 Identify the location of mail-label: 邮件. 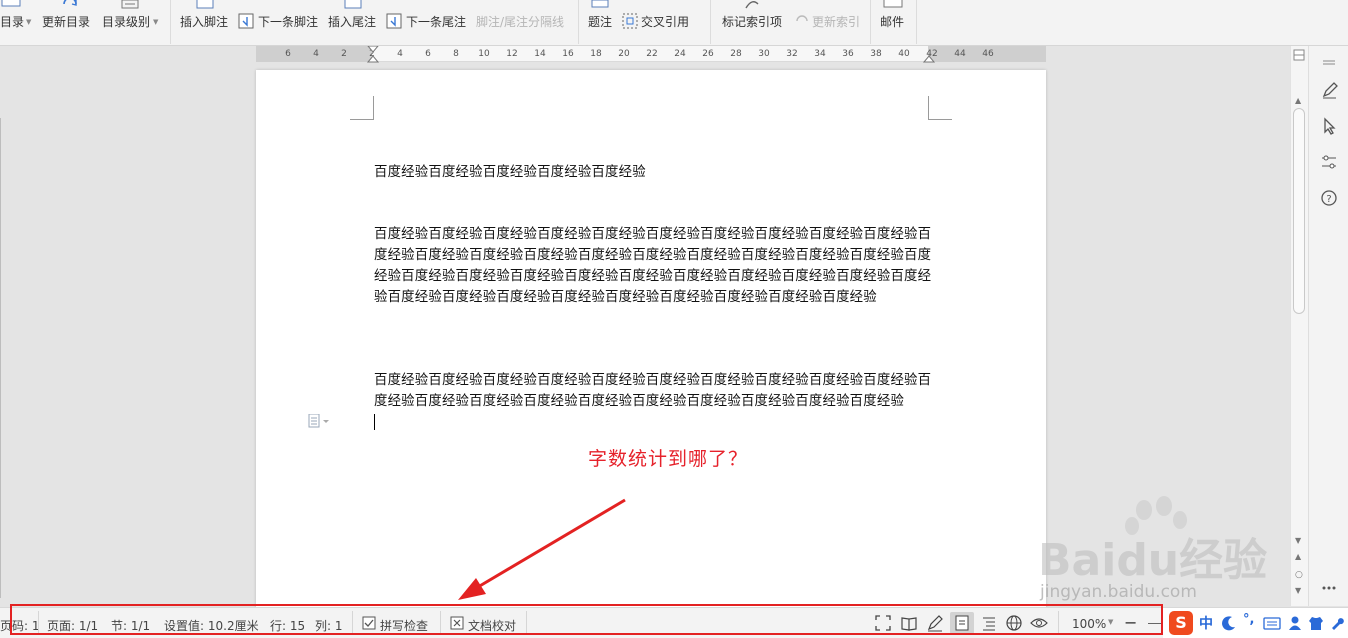
(892, 22).